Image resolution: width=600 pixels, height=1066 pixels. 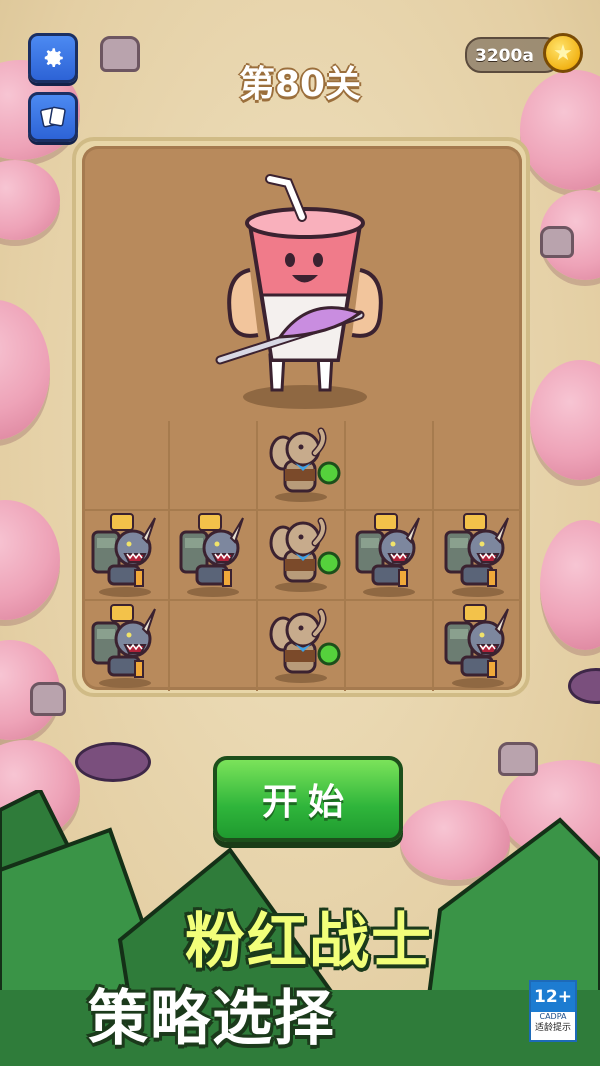 I want to click on age-rating-note: 适龄提示, so click(x=552, y=1028).